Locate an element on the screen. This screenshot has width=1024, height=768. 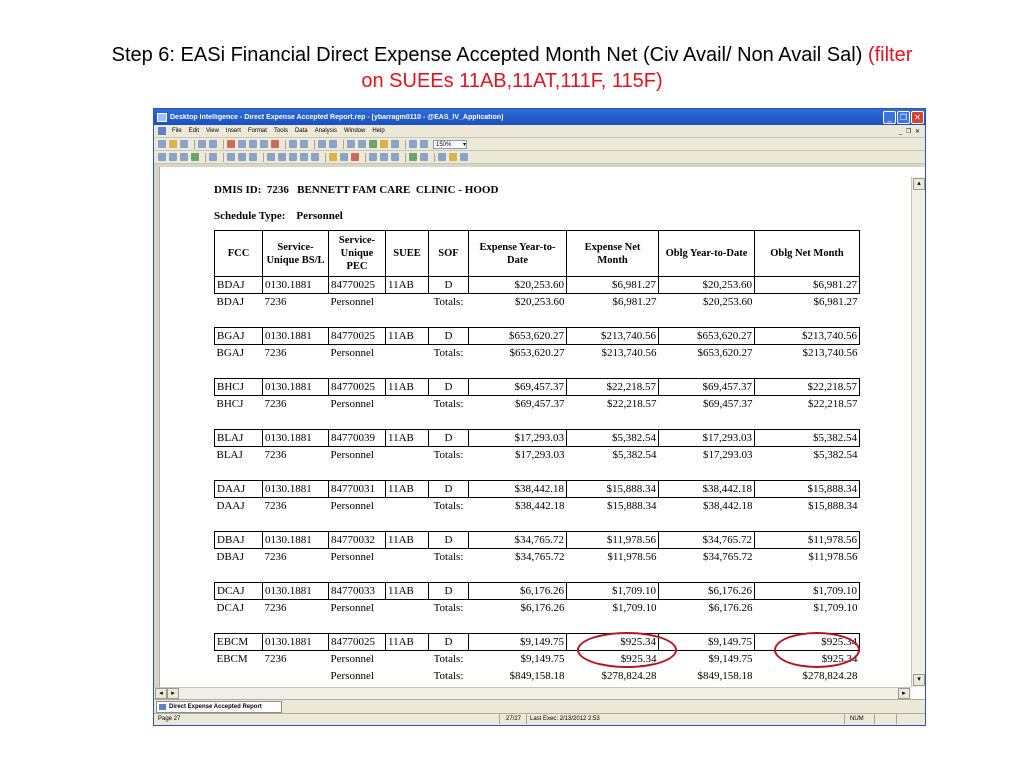
structure-icon is located at coordinates (351, 144).